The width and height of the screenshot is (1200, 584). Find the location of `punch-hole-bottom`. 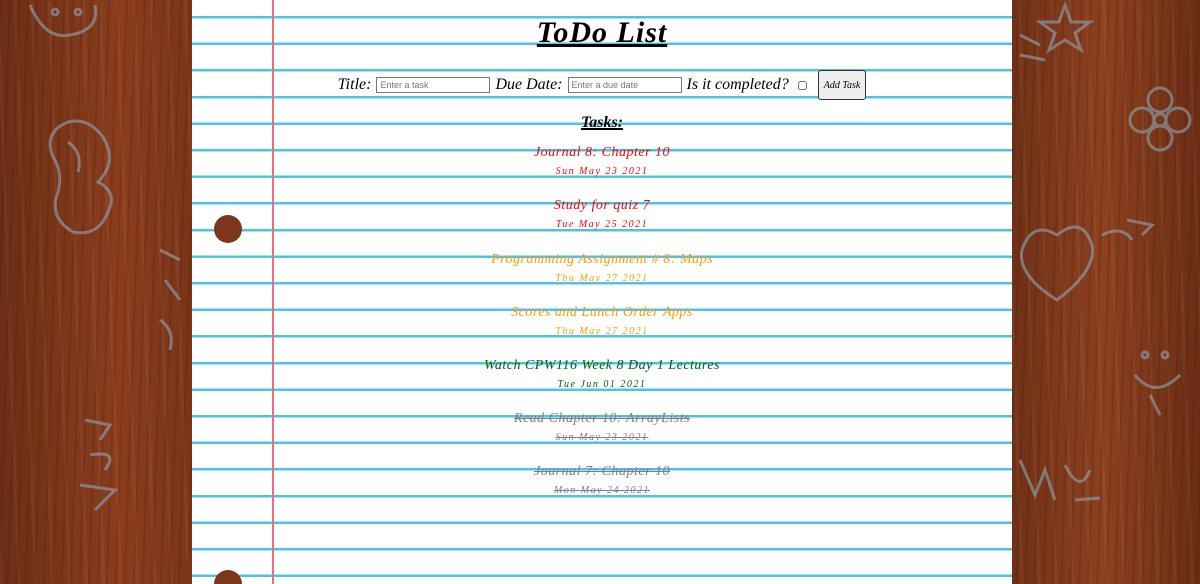

punch-hole-bottom is located at coordinates (228, 577).